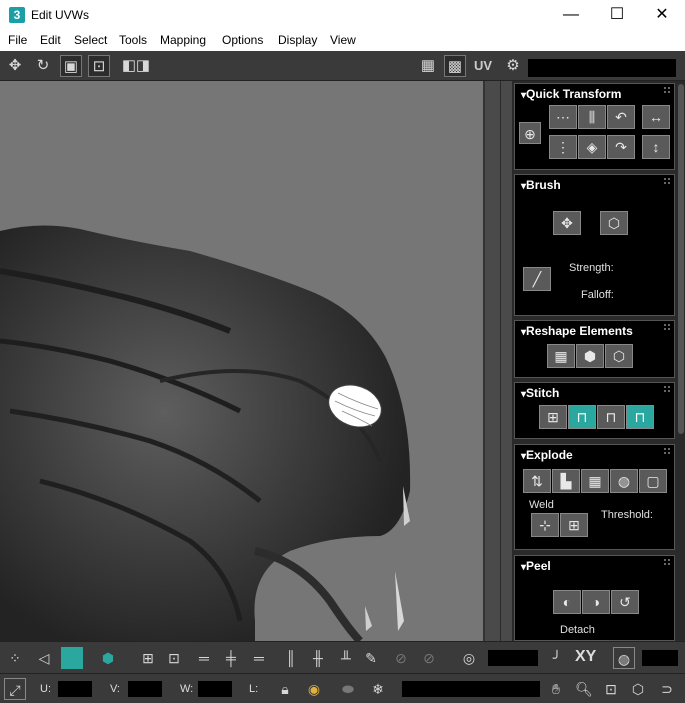  What do you see at coordinates (541, 185) in the screenshot?
I see `brush-title: Brush` at bounding box center [541, 185].